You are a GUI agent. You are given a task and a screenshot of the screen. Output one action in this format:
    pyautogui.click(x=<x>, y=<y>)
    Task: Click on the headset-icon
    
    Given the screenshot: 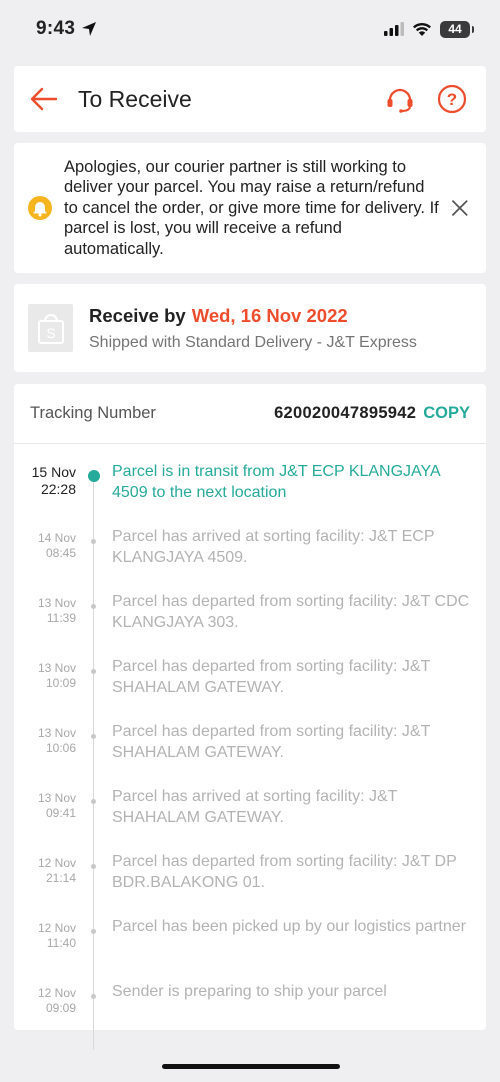 What is the action you would take?
    pyautogui.click(x=400, y=100)
    